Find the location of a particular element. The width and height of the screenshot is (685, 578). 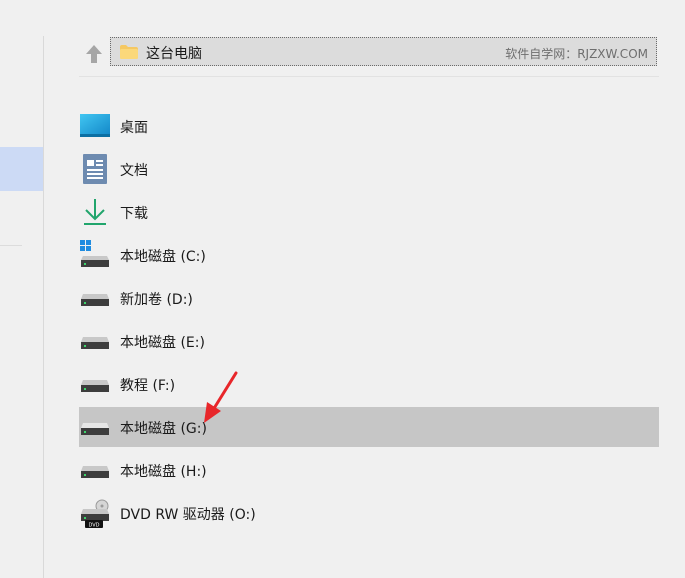

item-label: 新加卷 (D:) is located at coordinates (156, 300).